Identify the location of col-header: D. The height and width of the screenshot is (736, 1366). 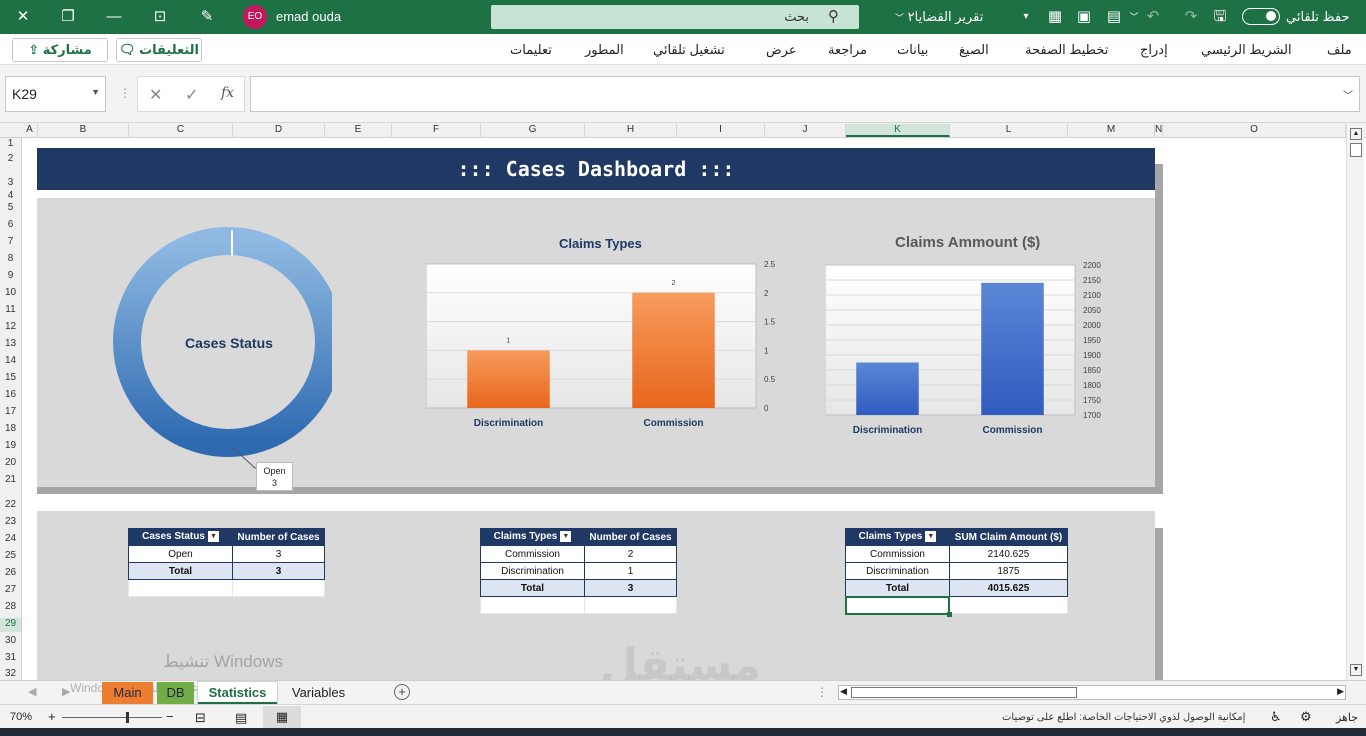
(279, 130).